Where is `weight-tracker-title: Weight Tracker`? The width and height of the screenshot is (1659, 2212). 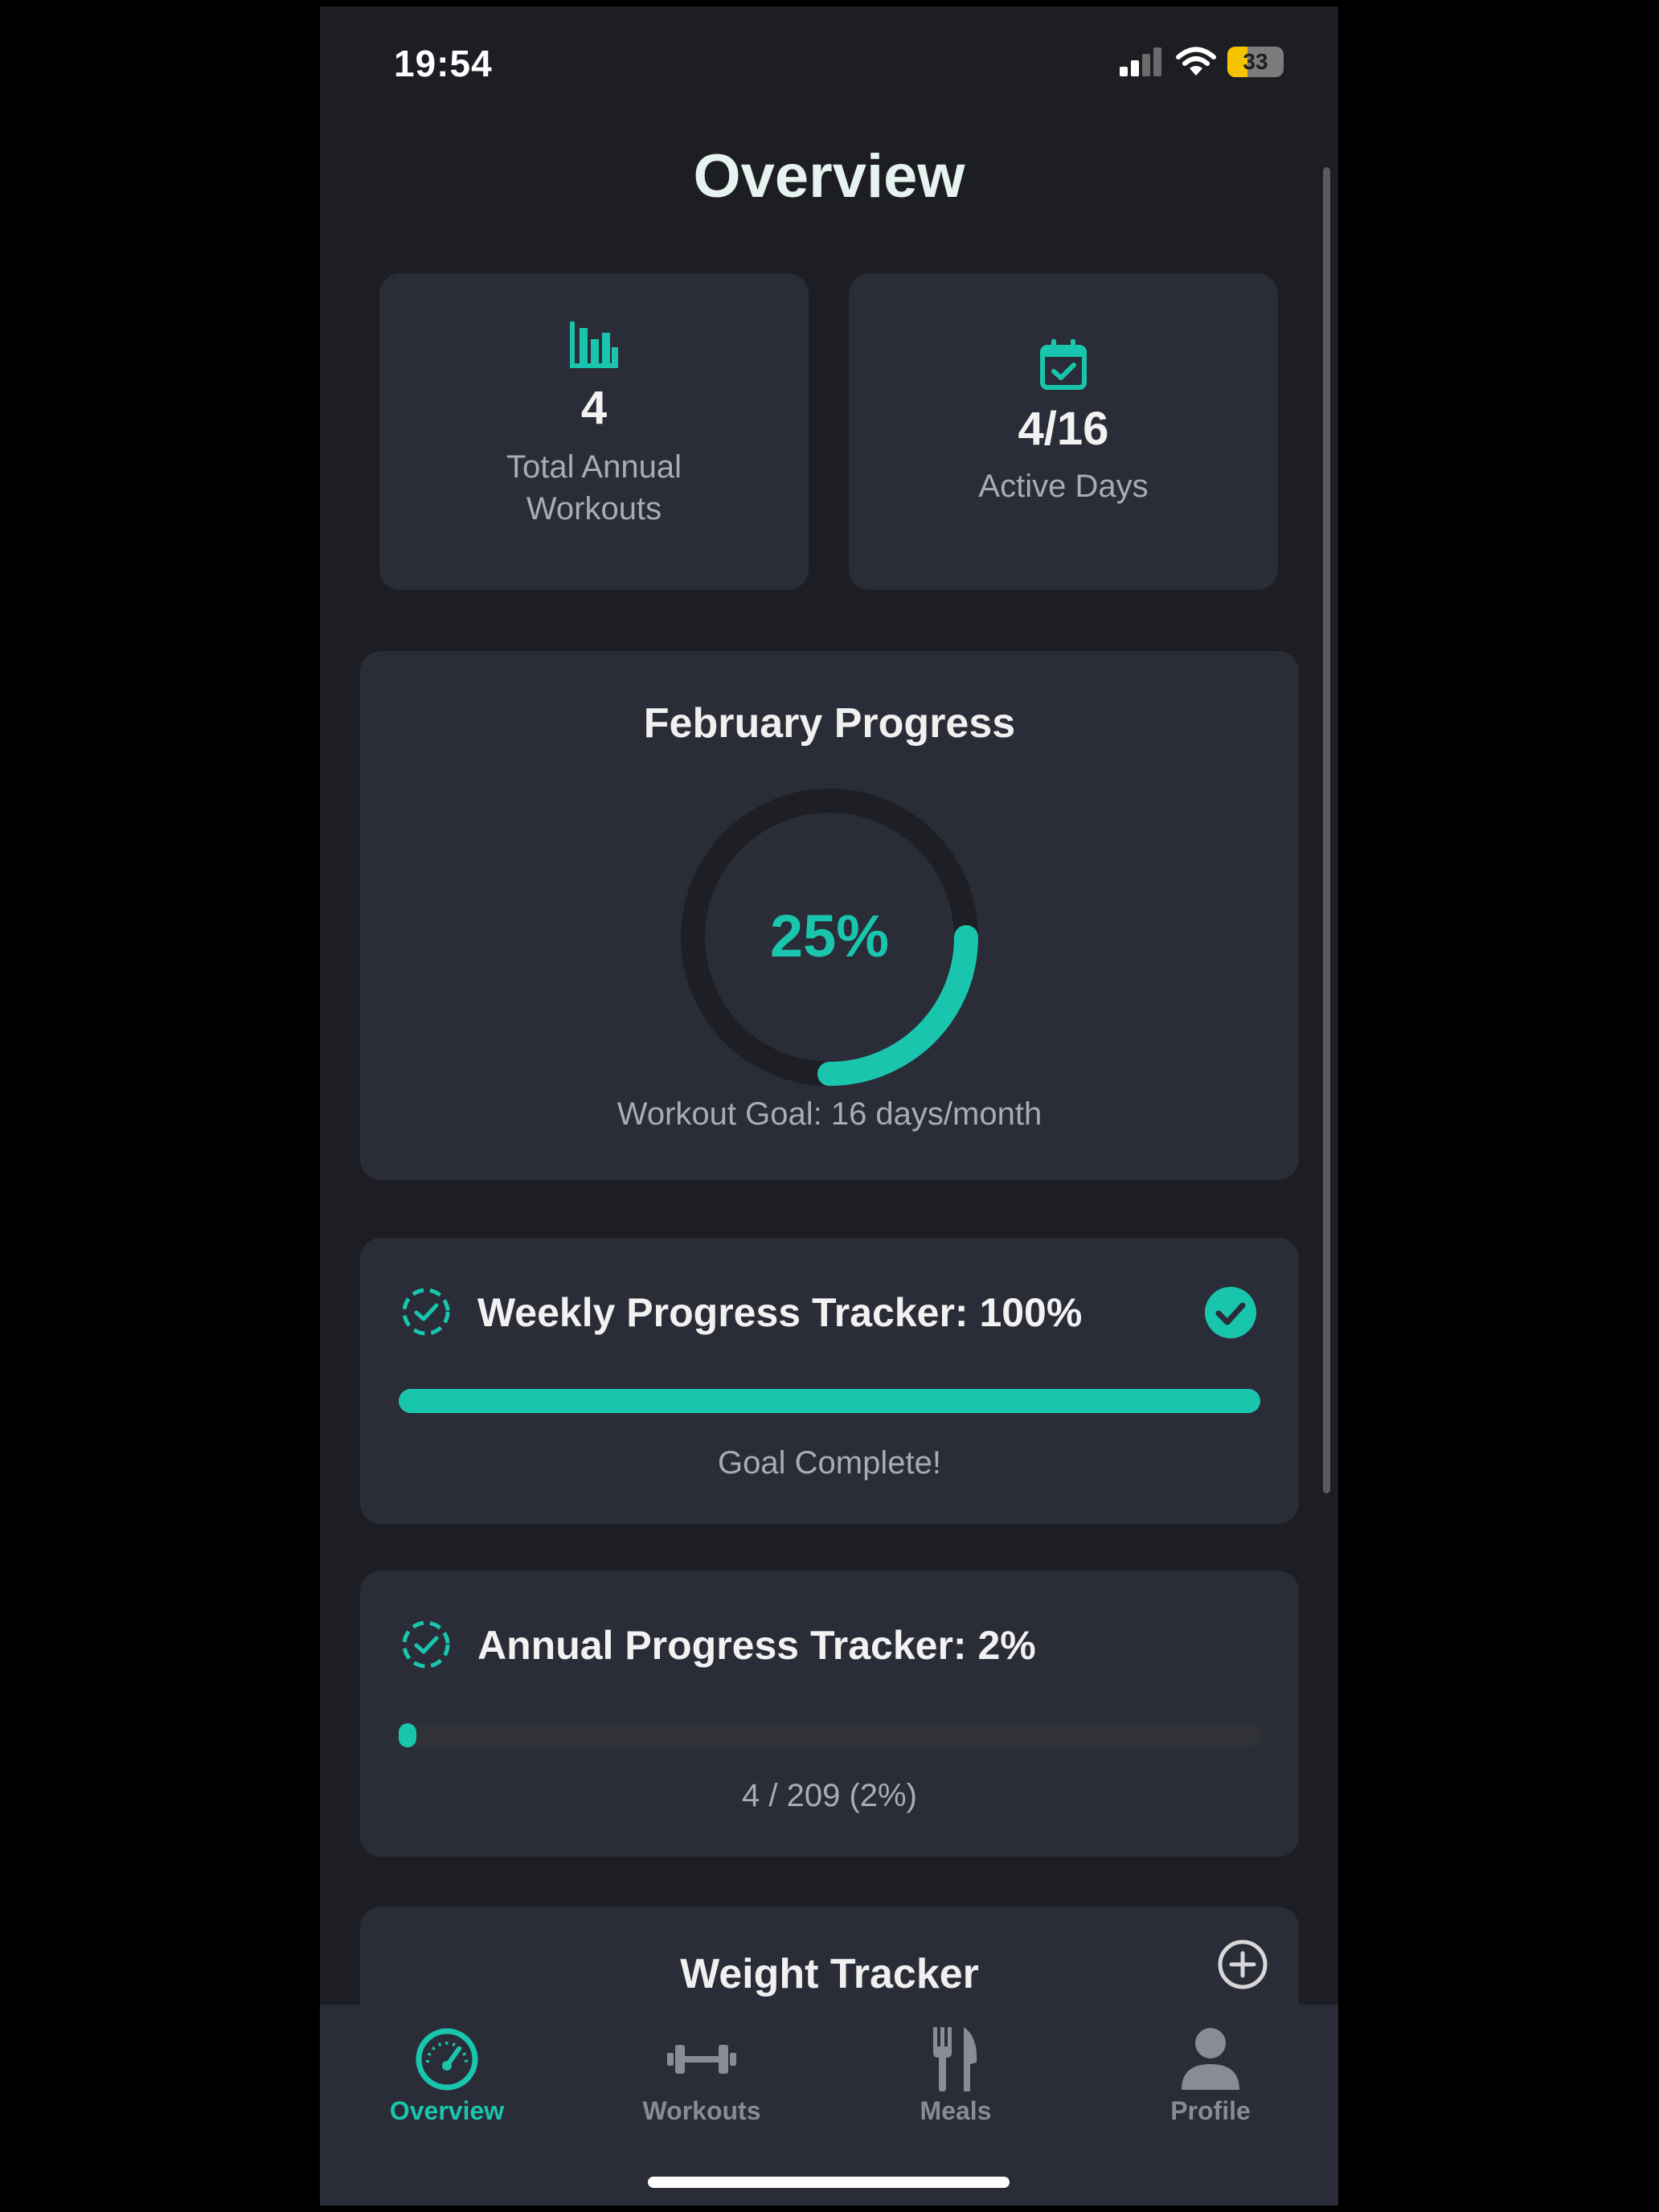 weight-tracker-title: Weight Tracker is located at coordinates (829, 1974).